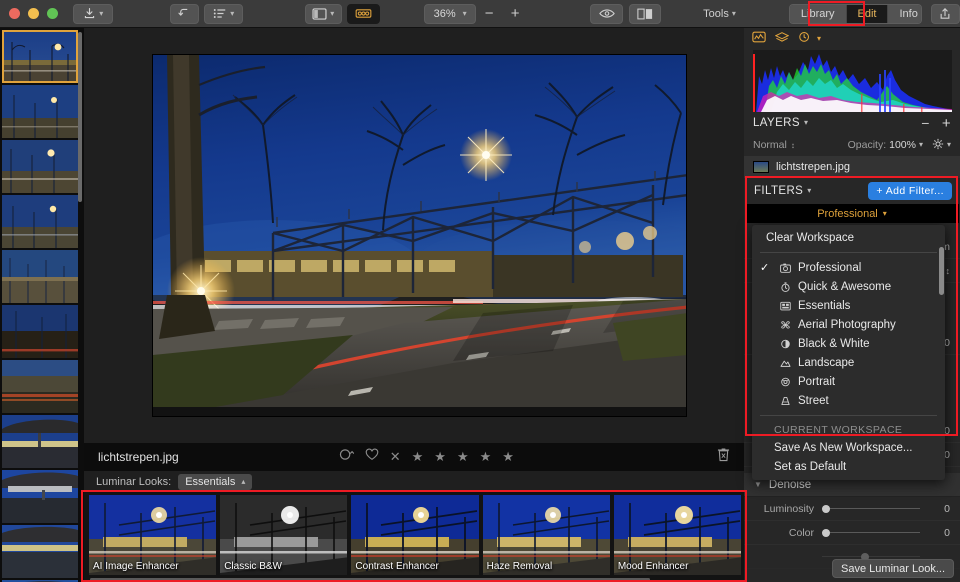  Describe the element at coordinates (938, 145) in the screenshot. I see `gear-icon` at that location.